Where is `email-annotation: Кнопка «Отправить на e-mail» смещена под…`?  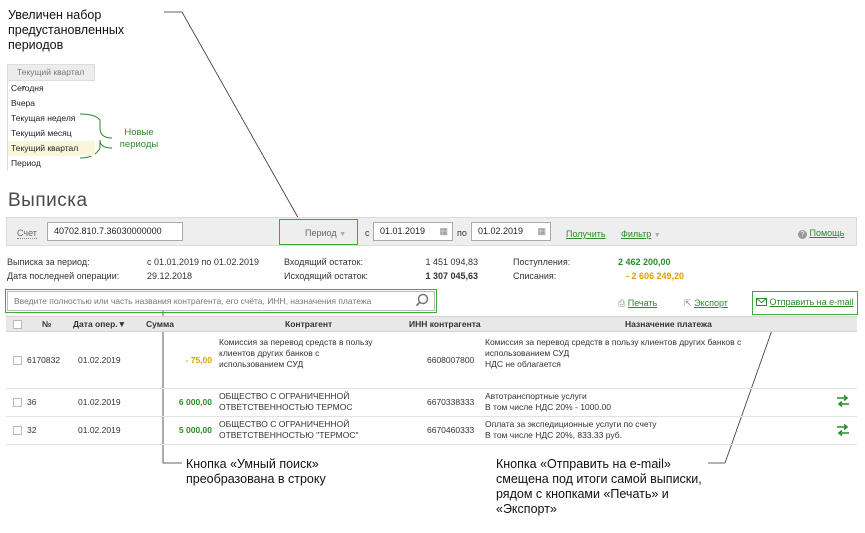 email-annotation: Кнопка «Отправить на e-mail» смещена под… is located at coordinates (599, 487).